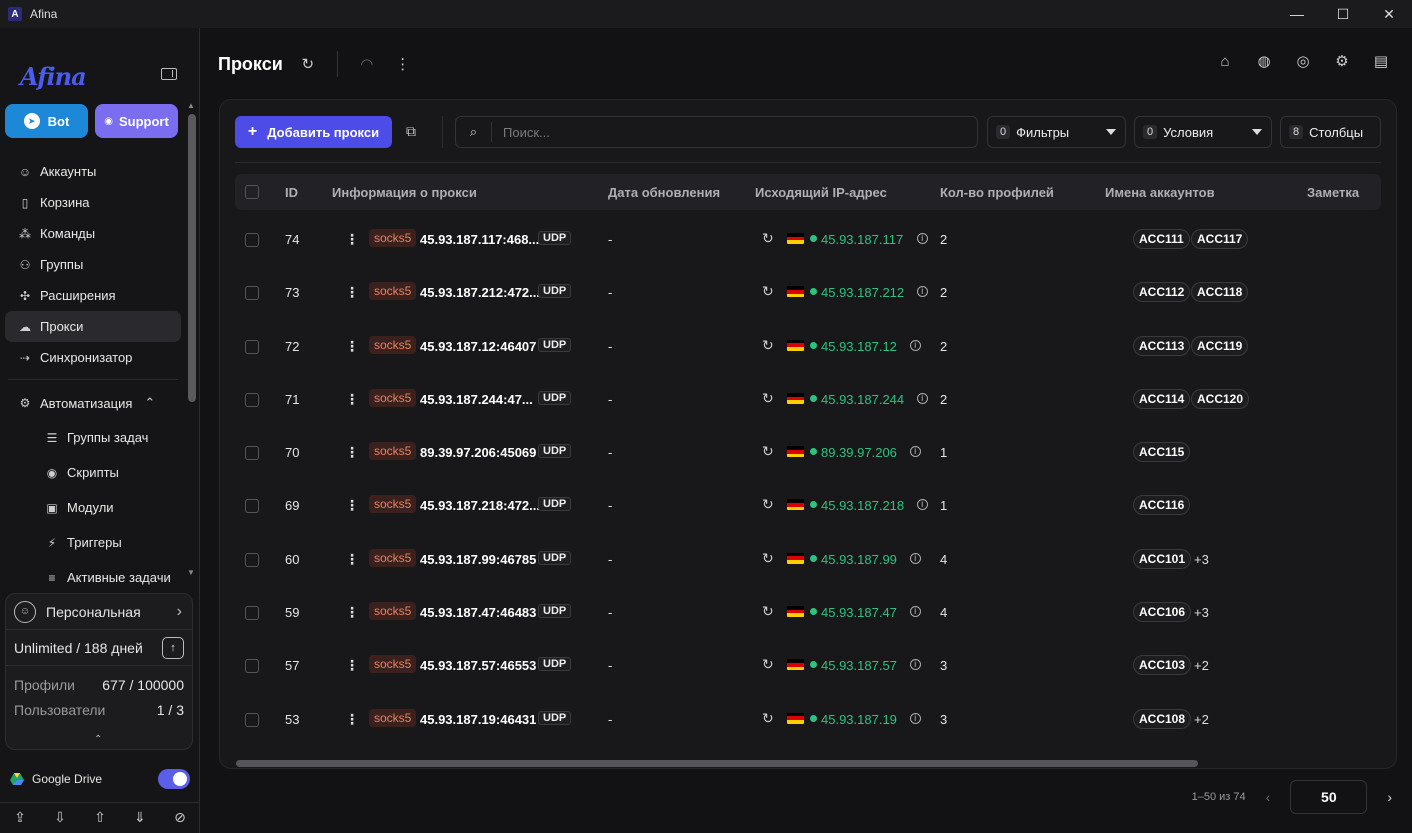  What do you see at coordinates (173, 647) in the screenshot?
I see `upgrade-icon: ↑` at bounding box center [173, 647].